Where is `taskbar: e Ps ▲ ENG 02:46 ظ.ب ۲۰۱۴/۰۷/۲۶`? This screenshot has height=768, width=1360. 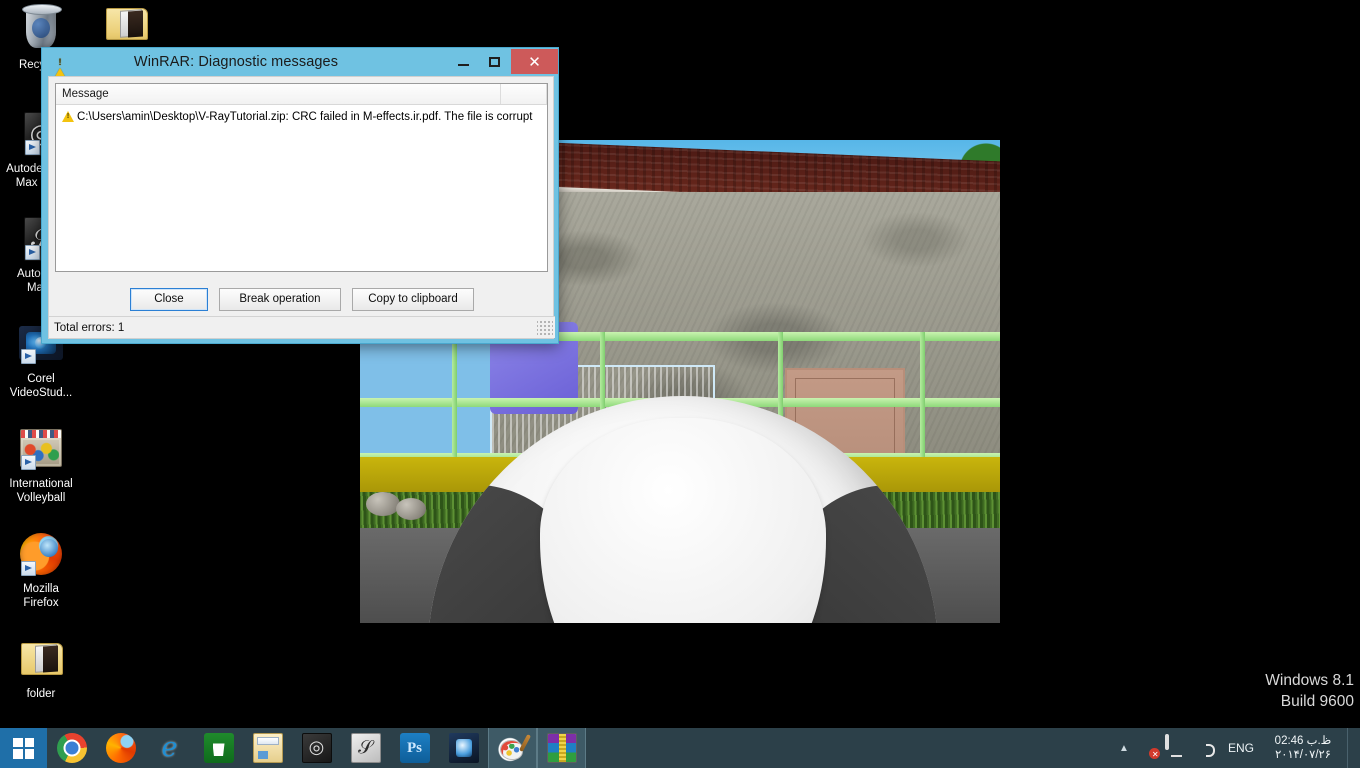 taskbar: e Ps ▲ ENG 02:46 ظ.ب ۲۰۱۴/۰۷/۲۶ is located at coordinates (680, 748).